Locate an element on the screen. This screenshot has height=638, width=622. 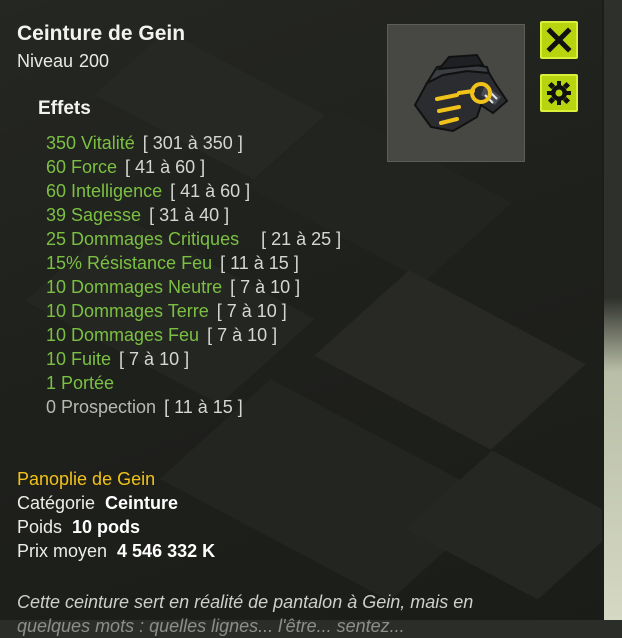
effect-line: 15% Résistance Feu[ 11 à 15 ] is located at coordinates (172, 263).